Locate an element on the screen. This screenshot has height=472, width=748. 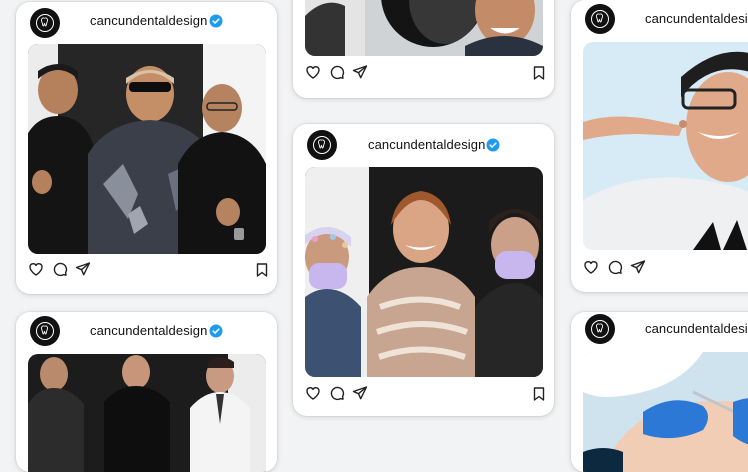
photo-men-posing is located at coordinates (147, 149).